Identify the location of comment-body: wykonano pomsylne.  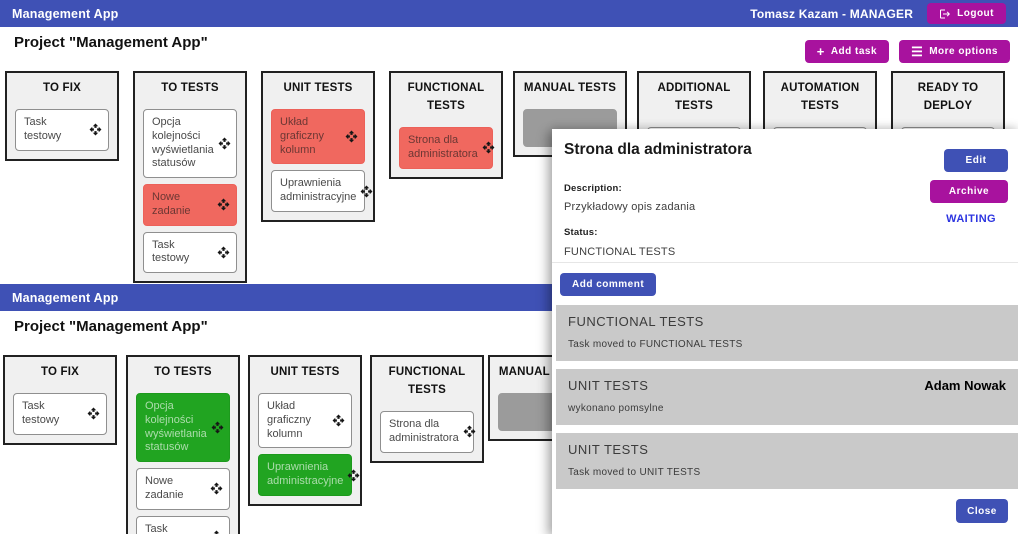
(616, 408).